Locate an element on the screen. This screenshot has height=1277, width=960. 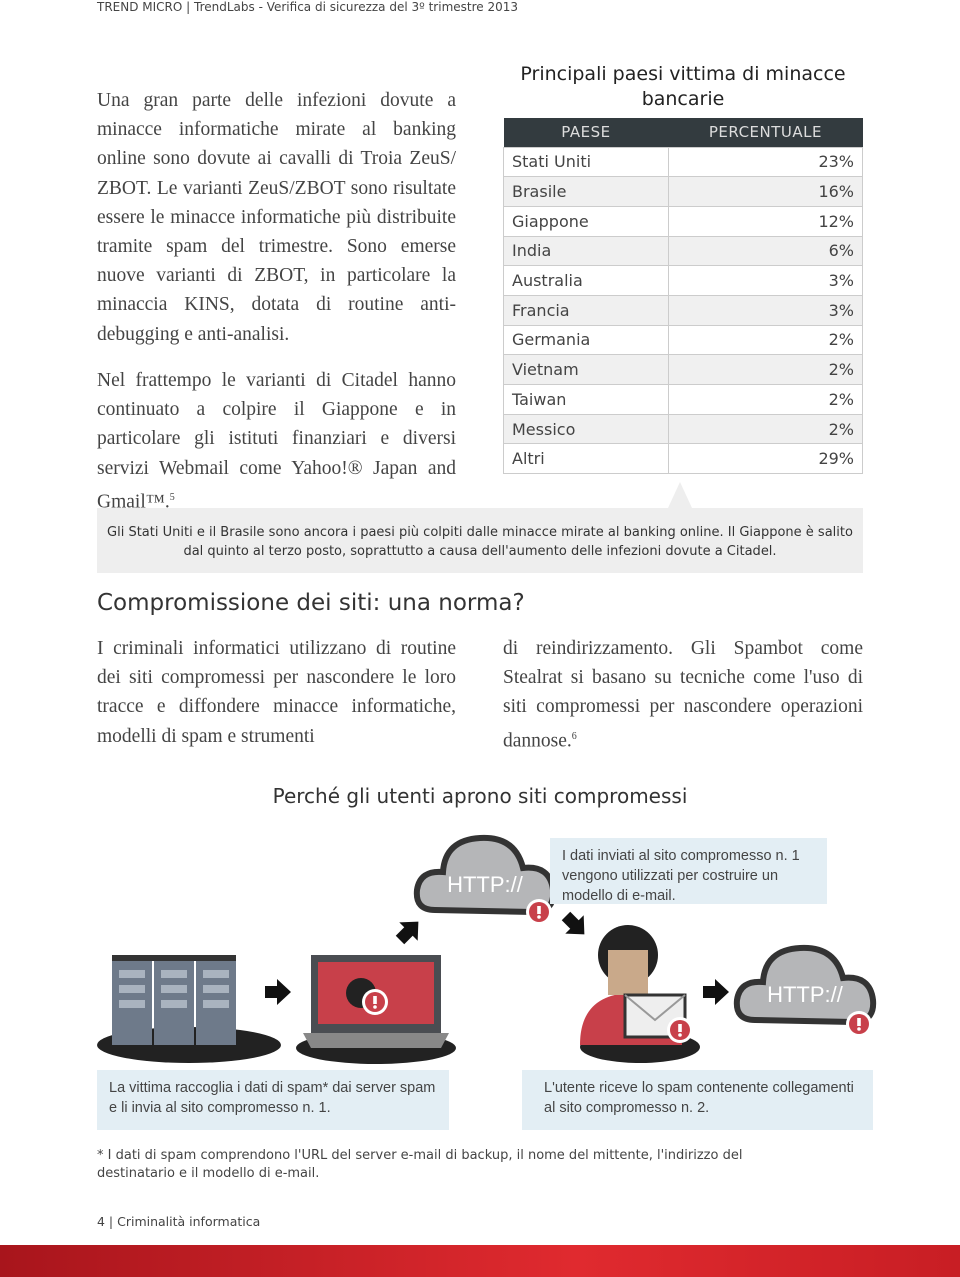
section-title: Compromissione dei siti: una norma? is located at coordinates (311, 603).